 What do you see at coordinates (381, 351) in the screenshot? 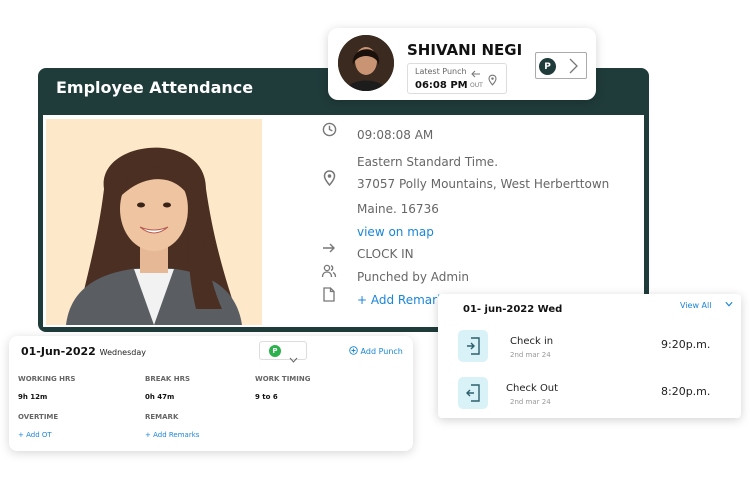
I see `add-punch-label: Add Punch` at bounding box center [381, 351].